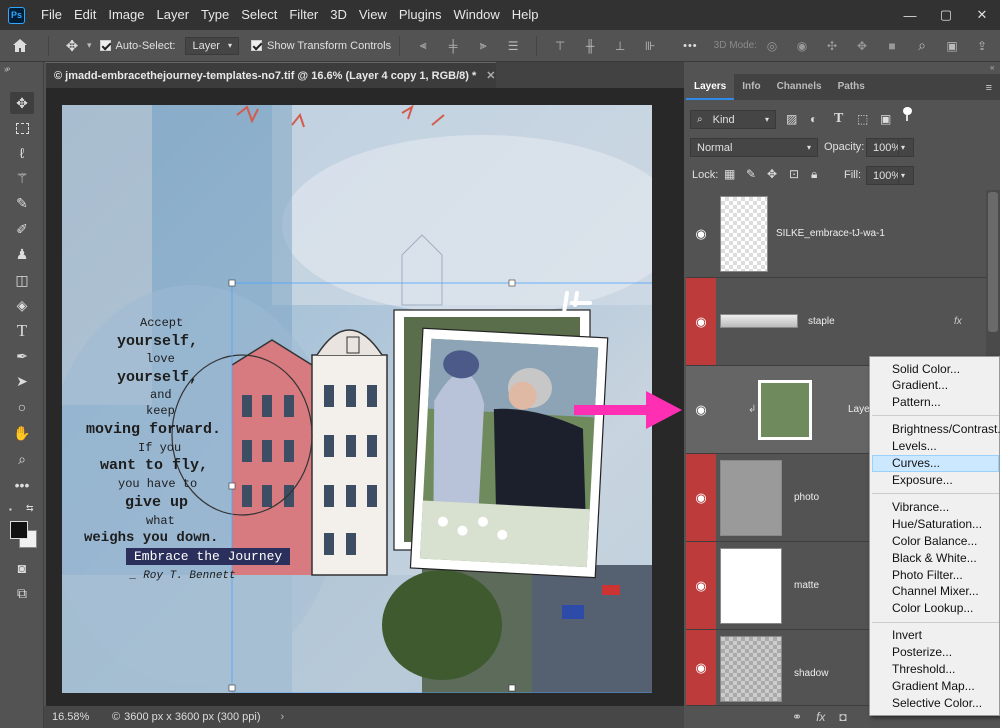 Image resolution: width=1000 pixels, height=728 pixels. I want to click on pen-tool: ✒, so click(22, 356).